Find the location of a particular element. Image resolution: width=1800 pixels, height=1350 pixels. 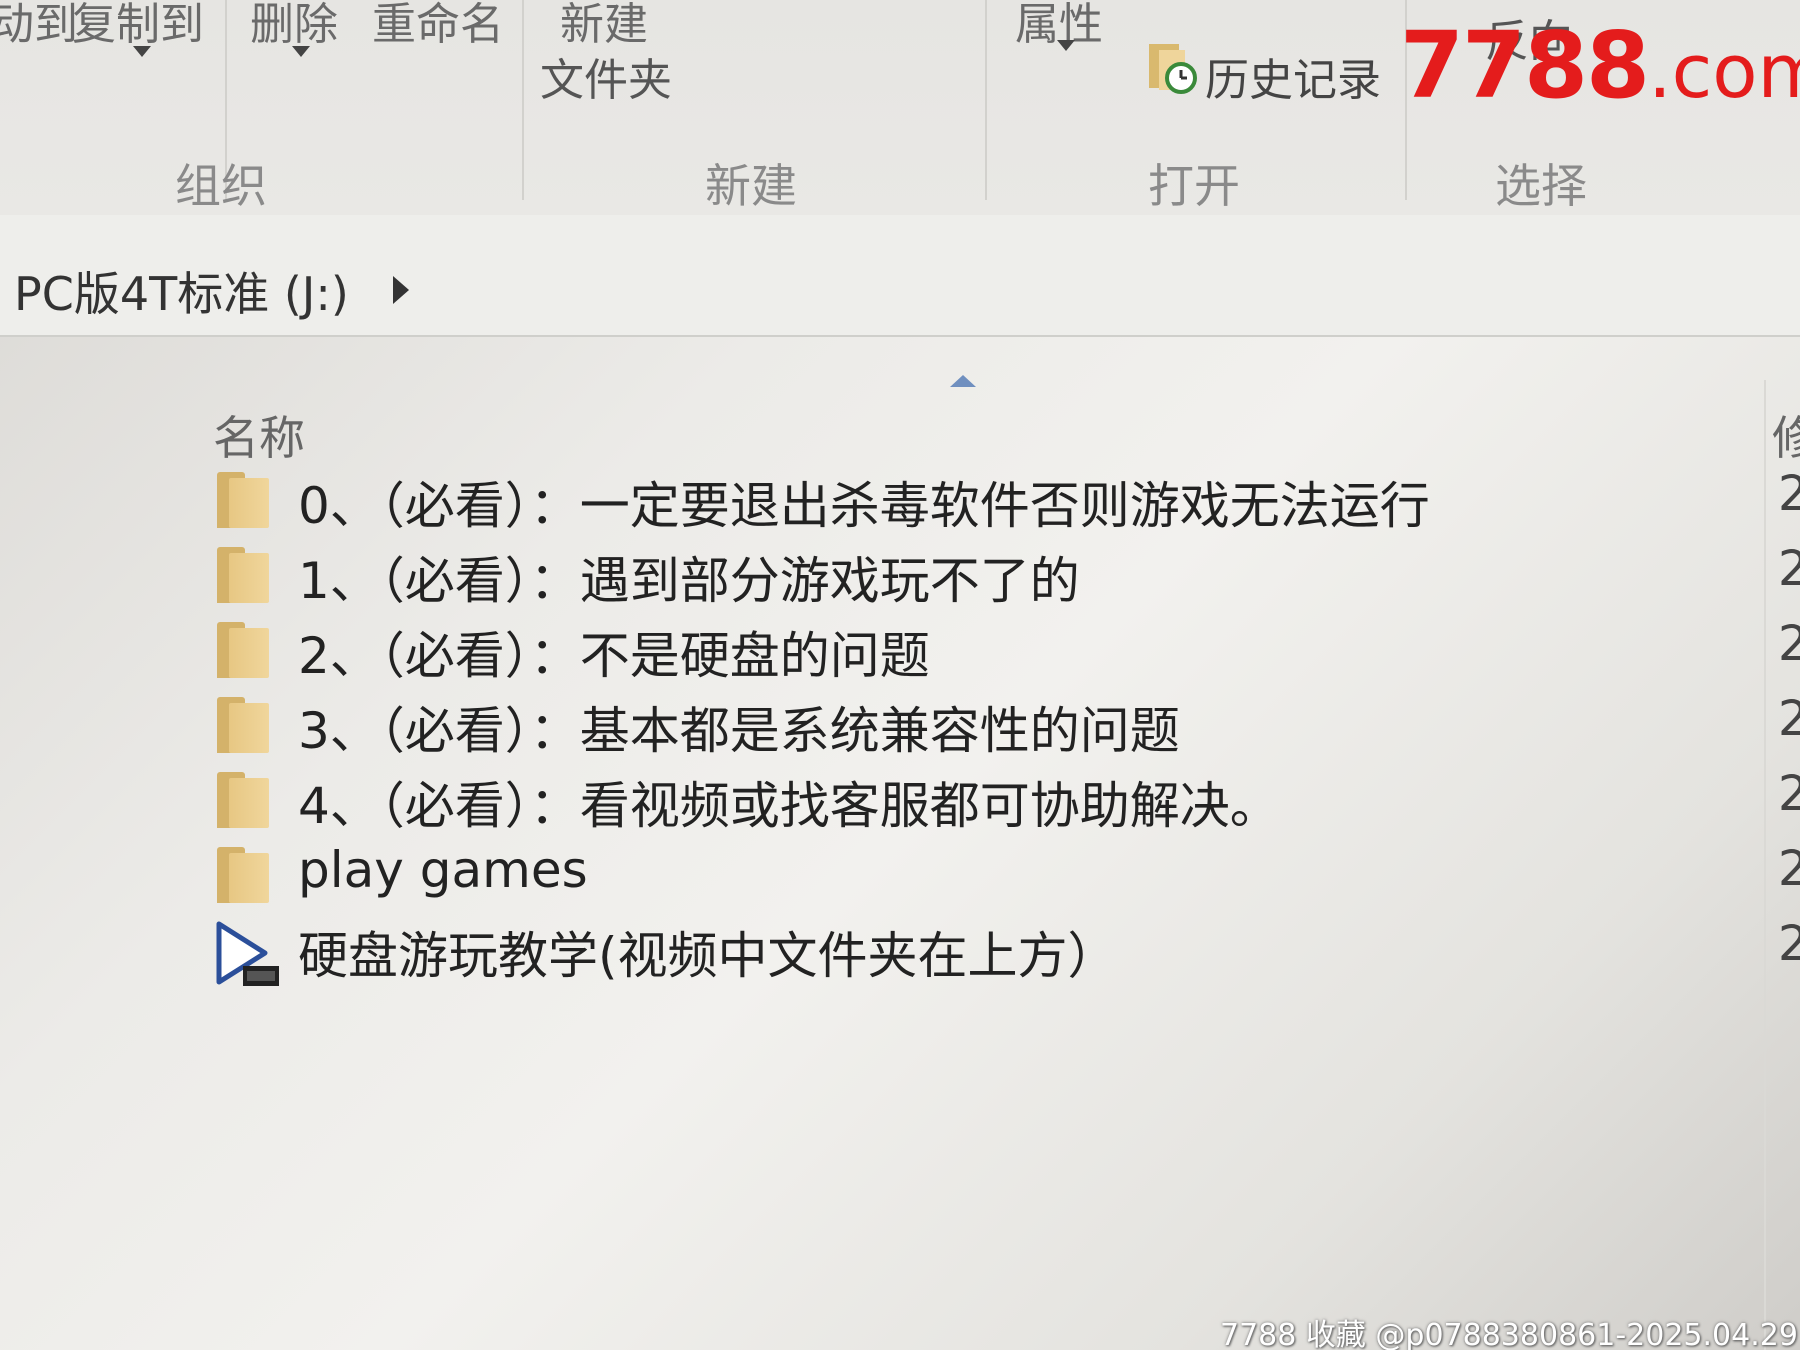

move-to-button: 动到 is located at coordinates (39, 26).